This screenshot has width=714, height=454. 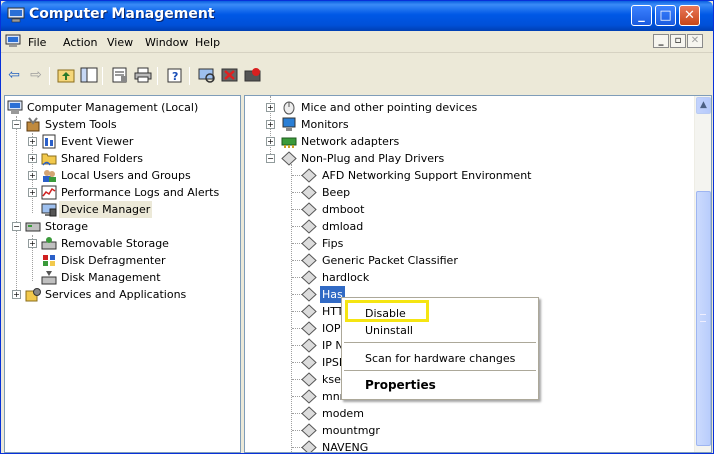 What do you see at coordinates (695, 41) in the screenshot?
I see `mdi-close-button: ✕` at bounding box center [695, 41].